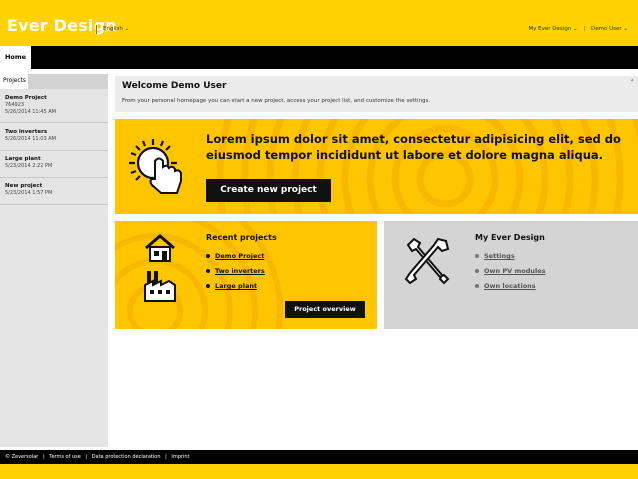  What do you see at coordinates (578, 29) in the screenshot?
I see `account-menus: My Ever Design ⌄ | Demo User ⌄` at bounding box center [578, 29].